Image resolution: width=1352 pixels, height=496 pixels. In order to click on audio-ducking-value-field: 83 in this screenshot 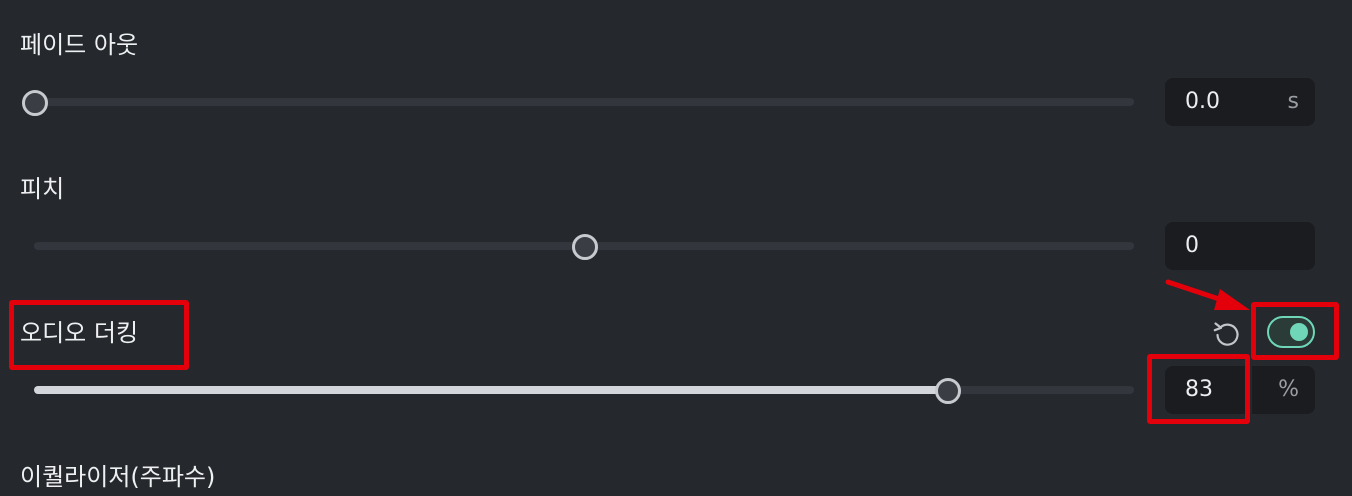, I will do `click(1207, 390)`.